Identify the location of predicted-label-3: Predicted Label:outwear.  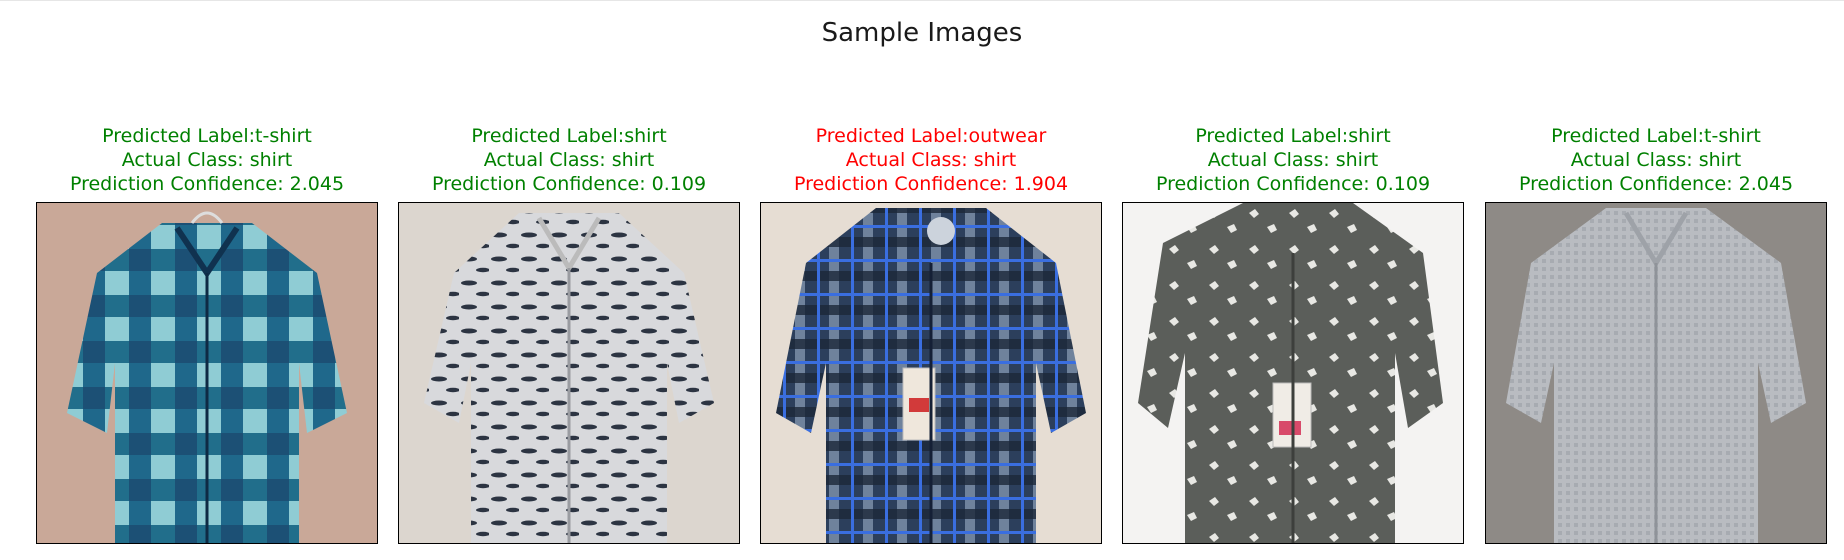
(931, 136).